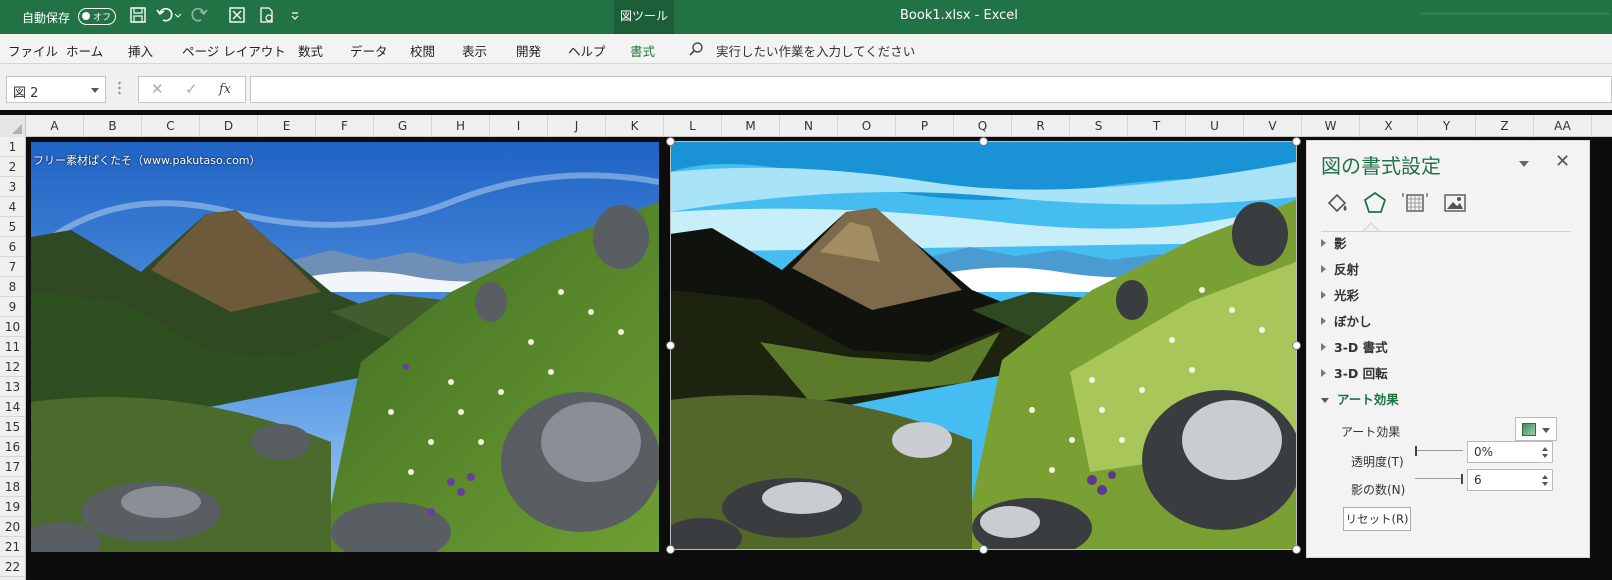 Image resolution: width=1612 pixels, height=580 pixels. What do you see at coordinates (12, 467) in the screenshot?
I see `row-header: 17` at bounding box center [12, 467].